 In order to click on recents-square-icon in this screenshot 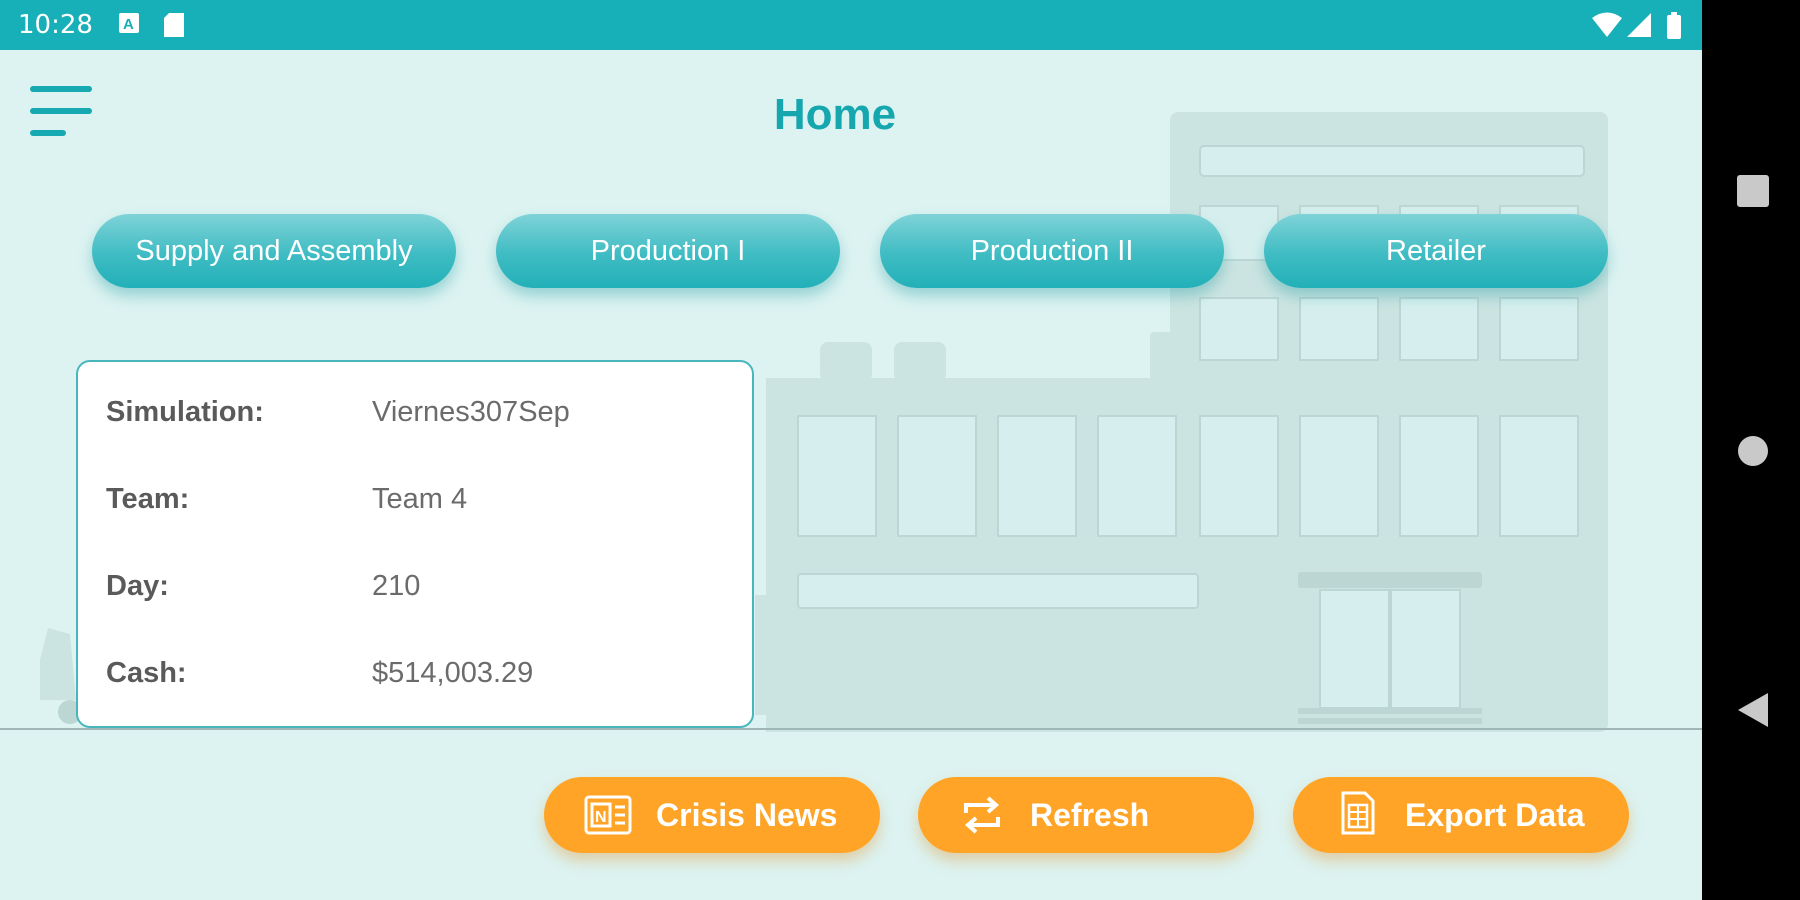, I will do `click(1753, 193)`.